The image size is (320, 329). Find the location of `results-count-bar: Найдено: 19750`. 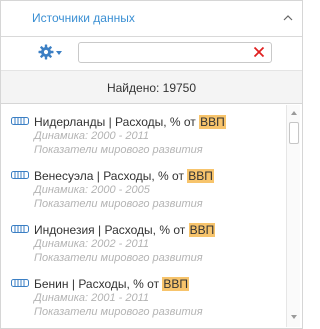

results-count-bar: Найдено: 19750 is located at coordinates (151, 87).